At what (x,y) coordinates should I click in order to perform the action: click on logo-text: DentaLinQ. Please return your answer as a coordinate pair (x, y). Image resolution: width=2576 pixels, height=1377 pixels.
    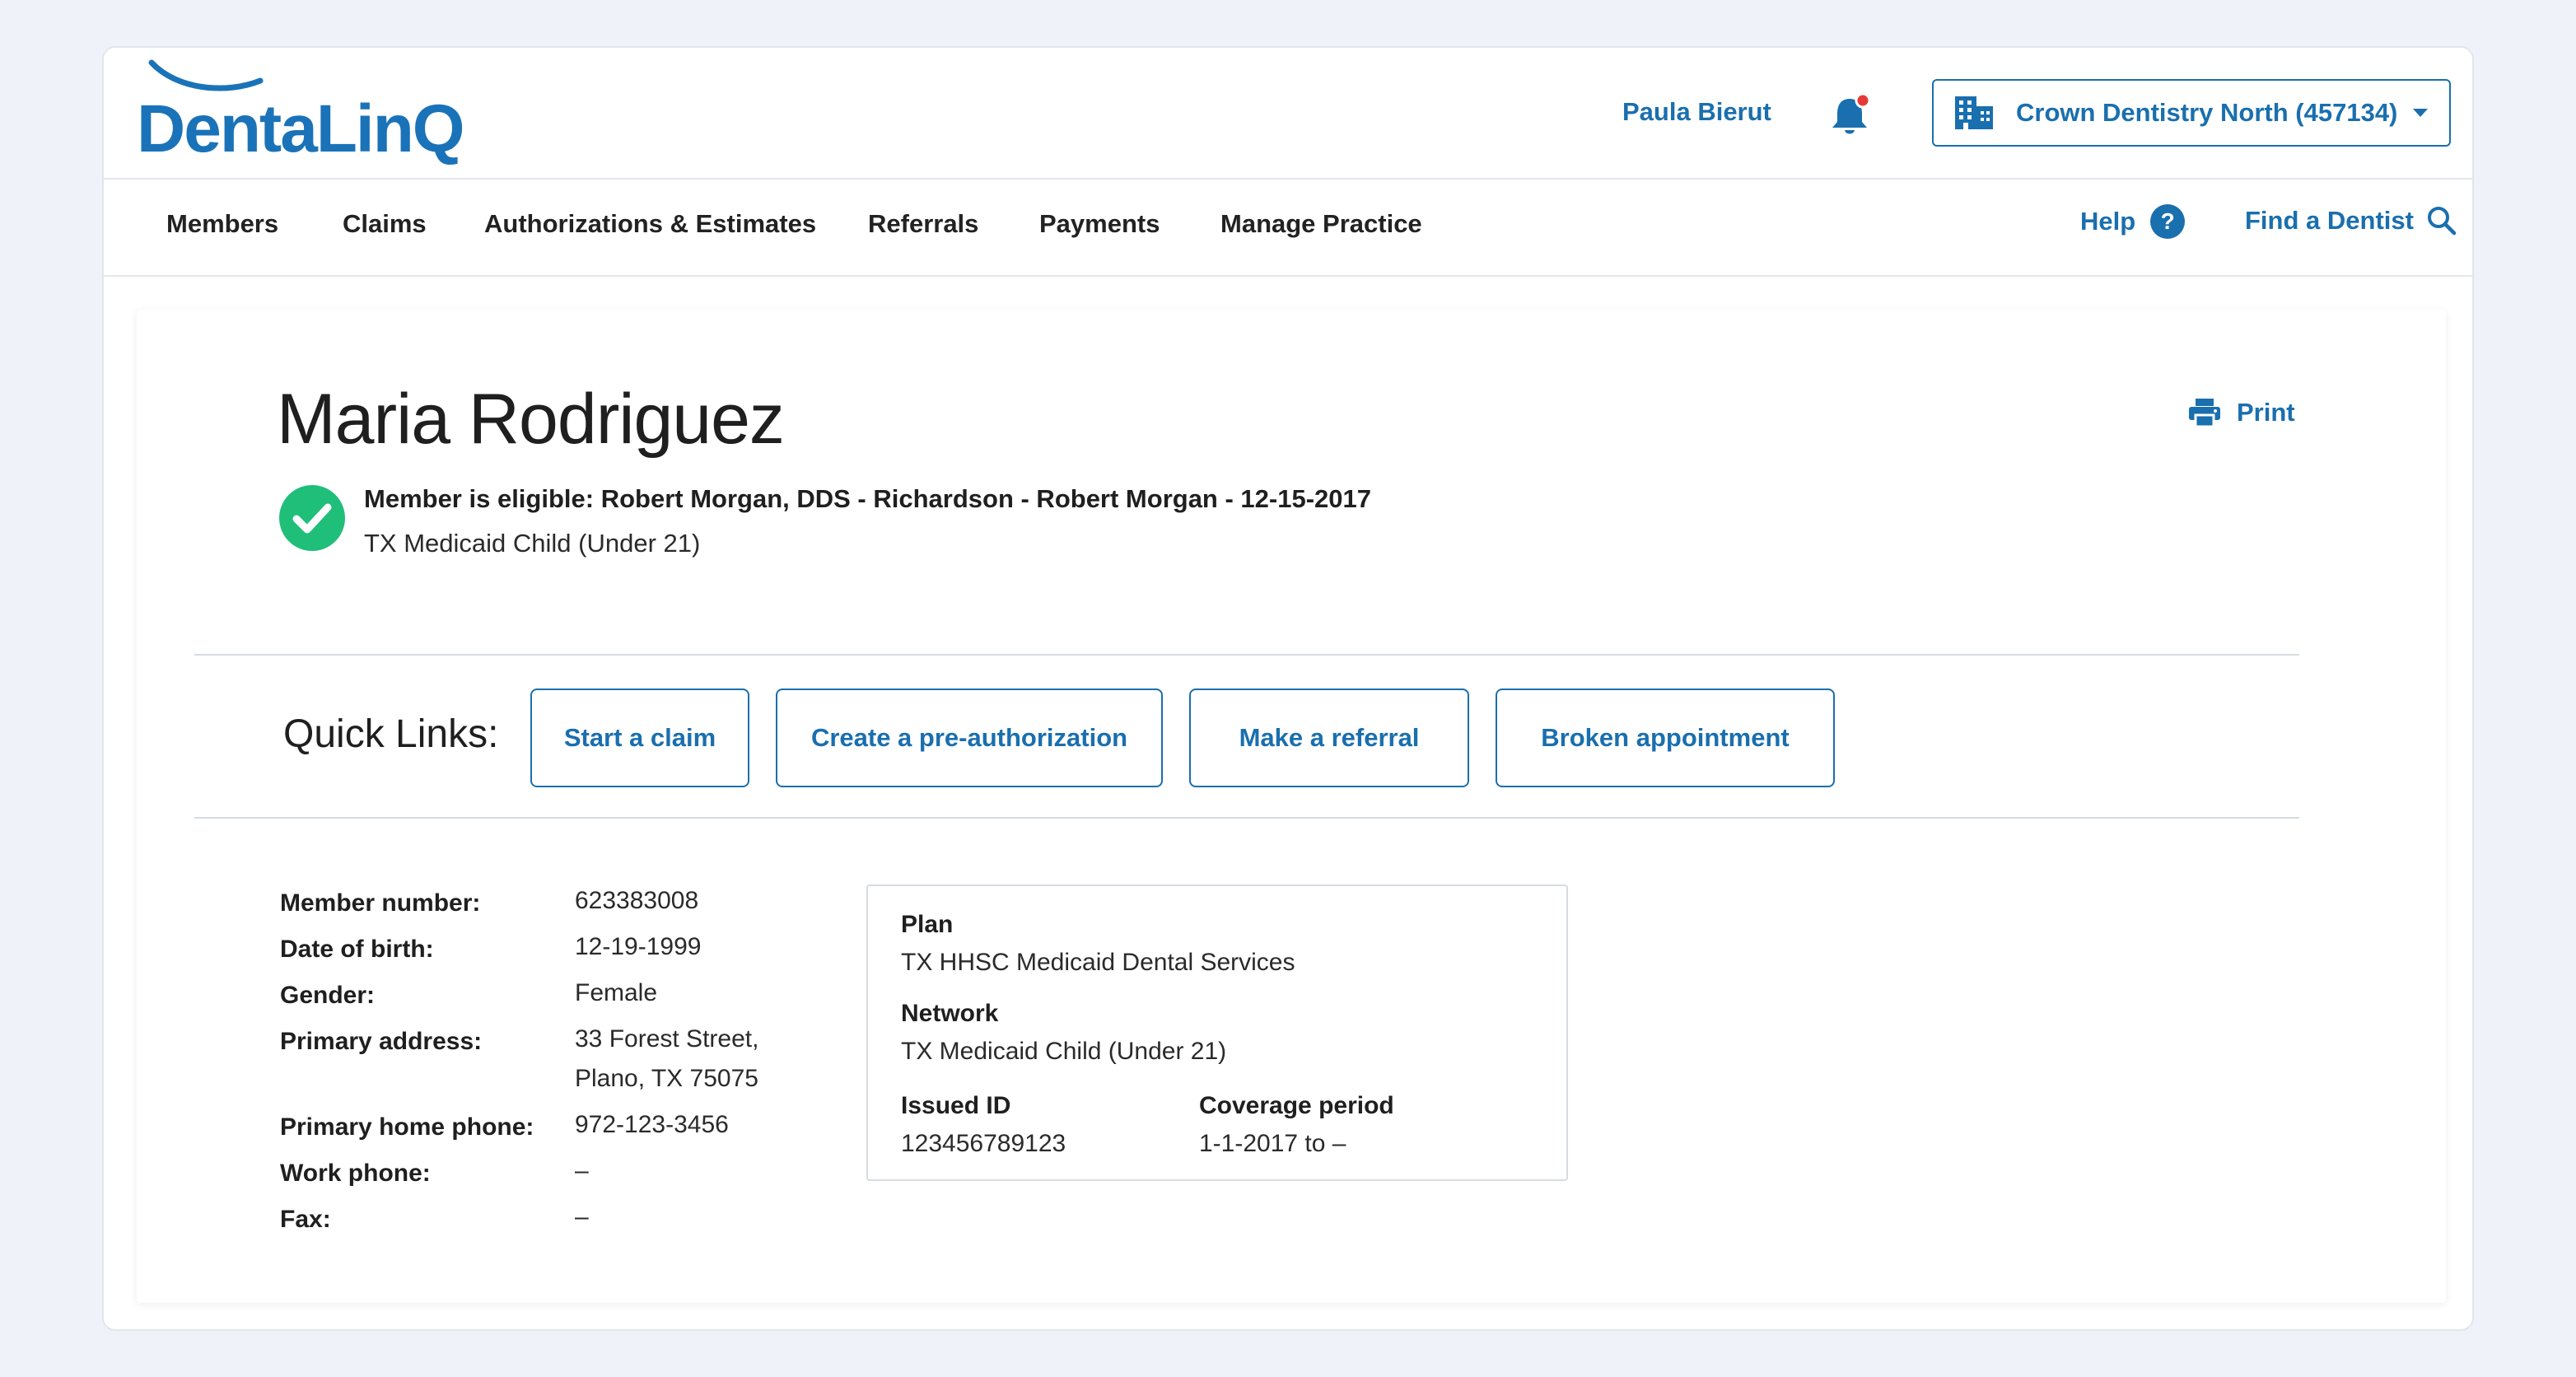
    Looking at the image, I should click on (301, 128).